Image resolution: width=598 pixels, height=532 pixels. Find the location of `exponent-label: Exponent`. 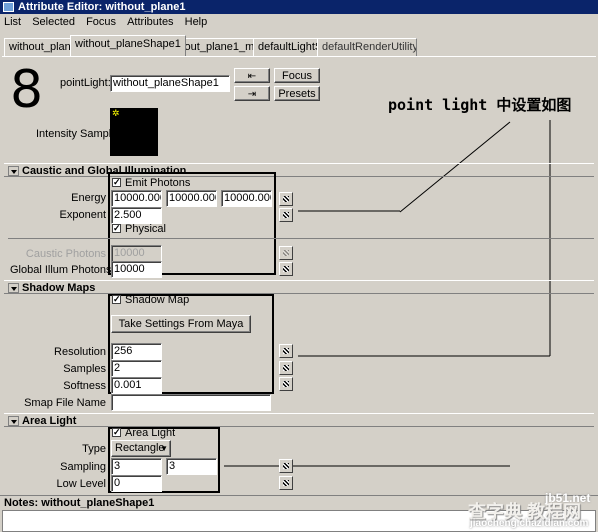

exponent-label: Exponent is located at coordinates (82, 215).